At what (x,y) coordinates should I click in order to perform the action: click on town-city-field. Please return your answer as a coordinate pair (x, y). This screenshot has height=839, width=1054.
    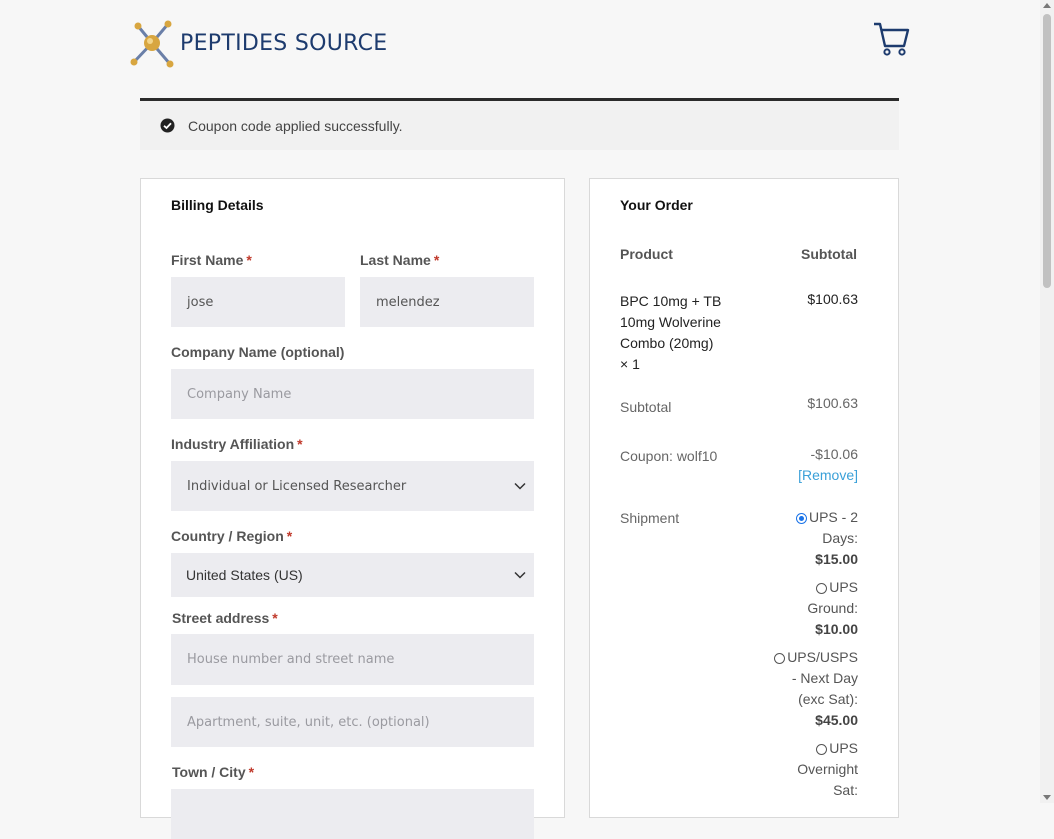
    Looking at the image, I should click on (352, 814).